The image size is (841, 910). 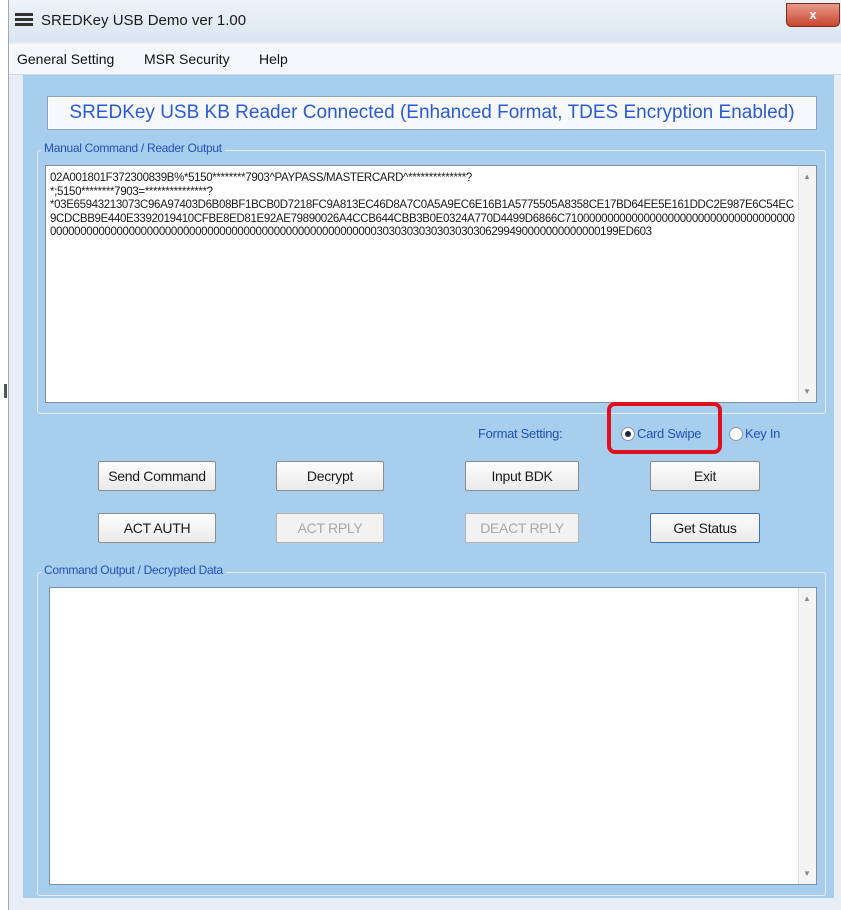 What do you see at coordinates (705, 528) in the screenshot?
I see `get-status-button: Get Status` at bounding box center [705, 528].